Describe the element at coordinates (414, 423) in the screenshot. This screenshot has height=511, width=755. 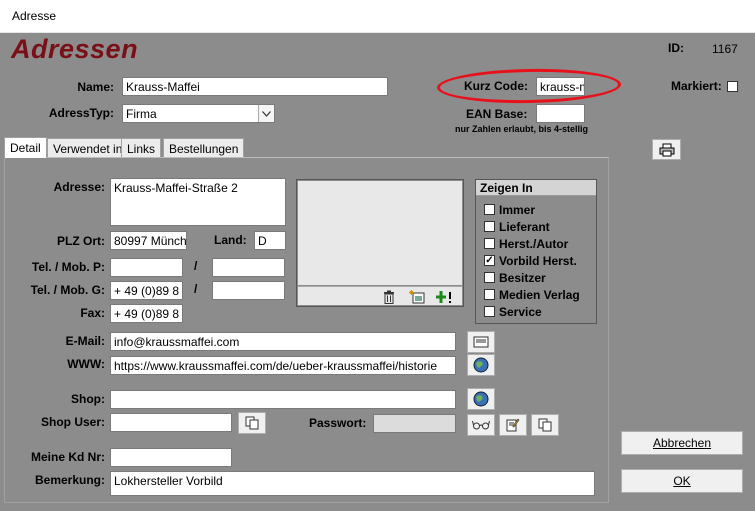
I see `passwort-field` at that location.